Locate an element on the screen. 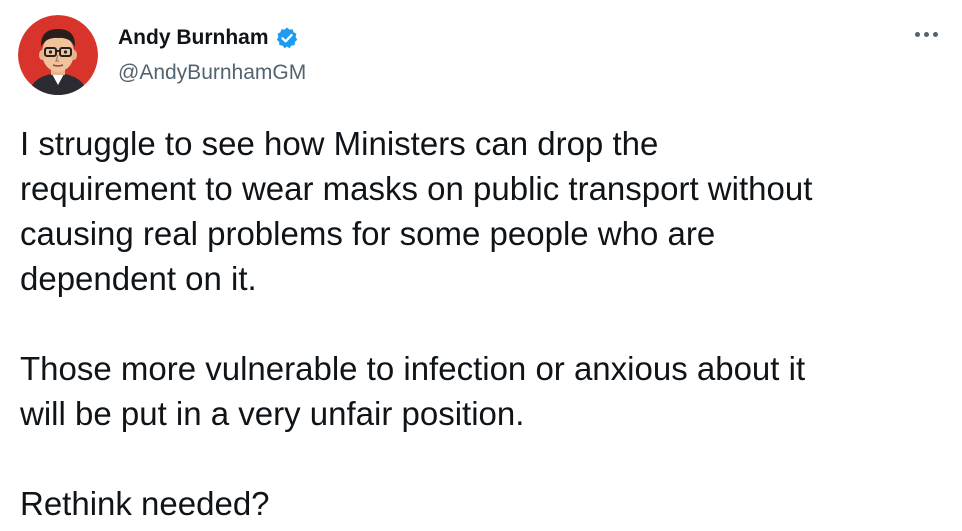  author-name-row: Andy Burnham is located at coordinates (208, 38).